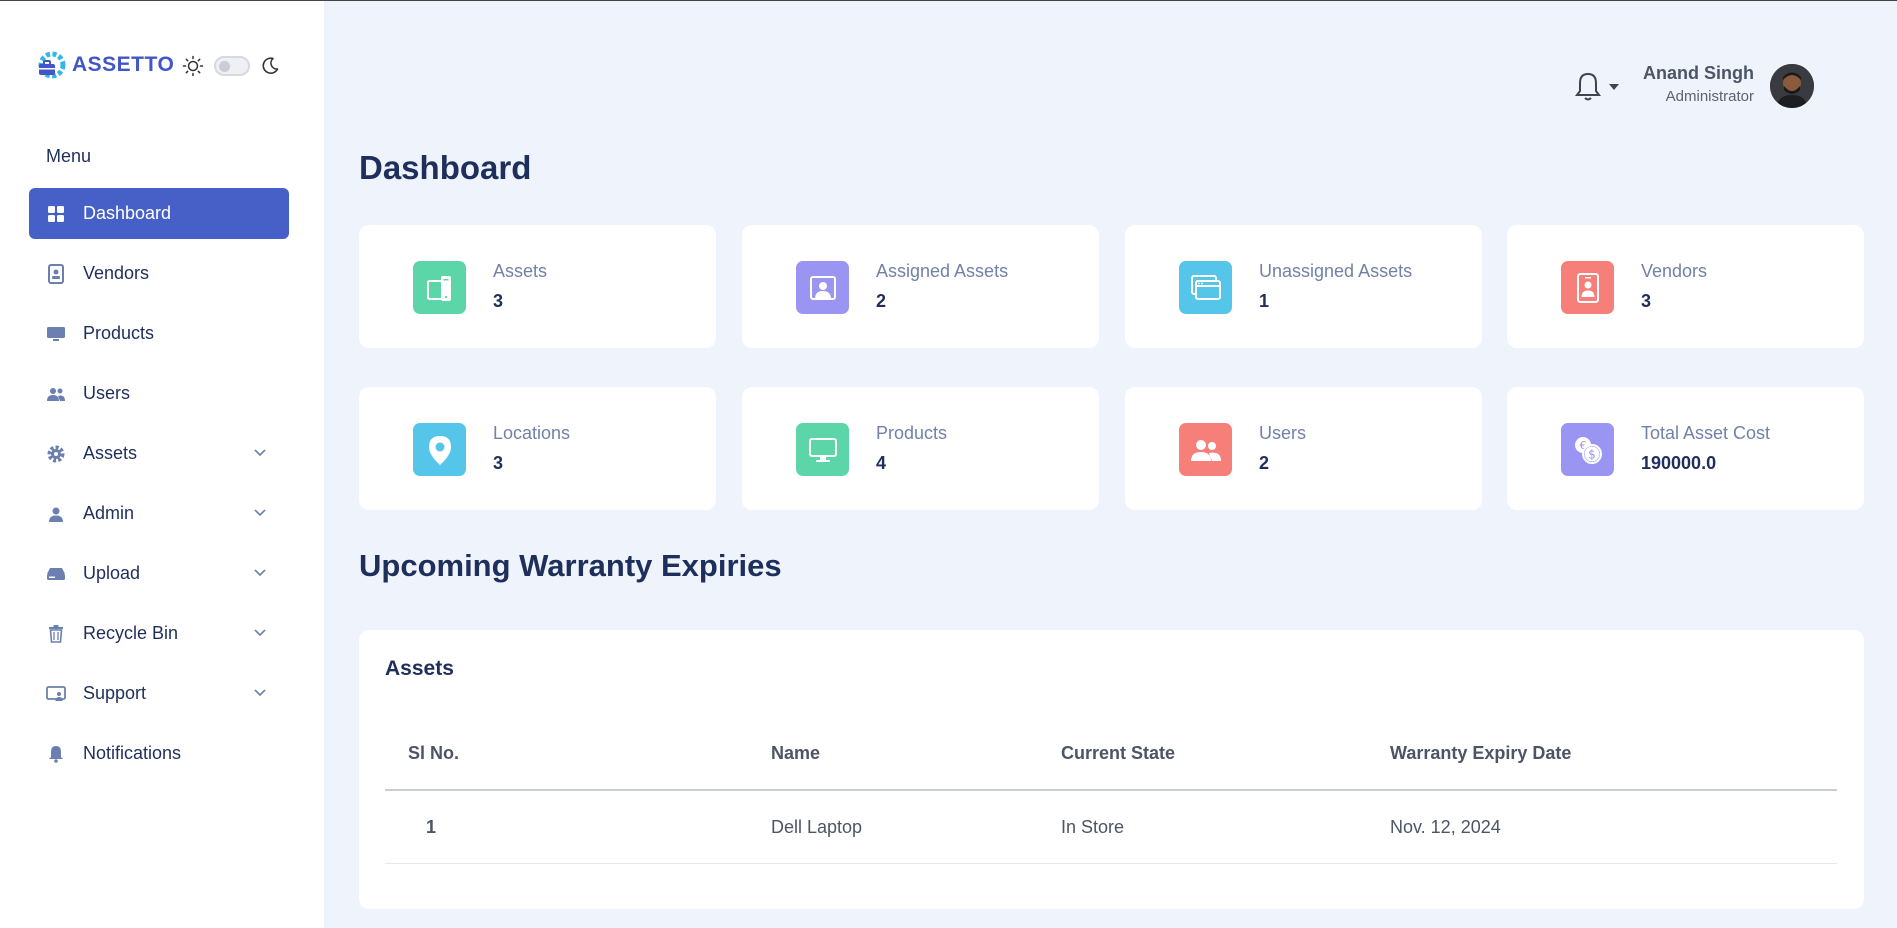  I want to click on caret-down-icon, so click(1614, 87).